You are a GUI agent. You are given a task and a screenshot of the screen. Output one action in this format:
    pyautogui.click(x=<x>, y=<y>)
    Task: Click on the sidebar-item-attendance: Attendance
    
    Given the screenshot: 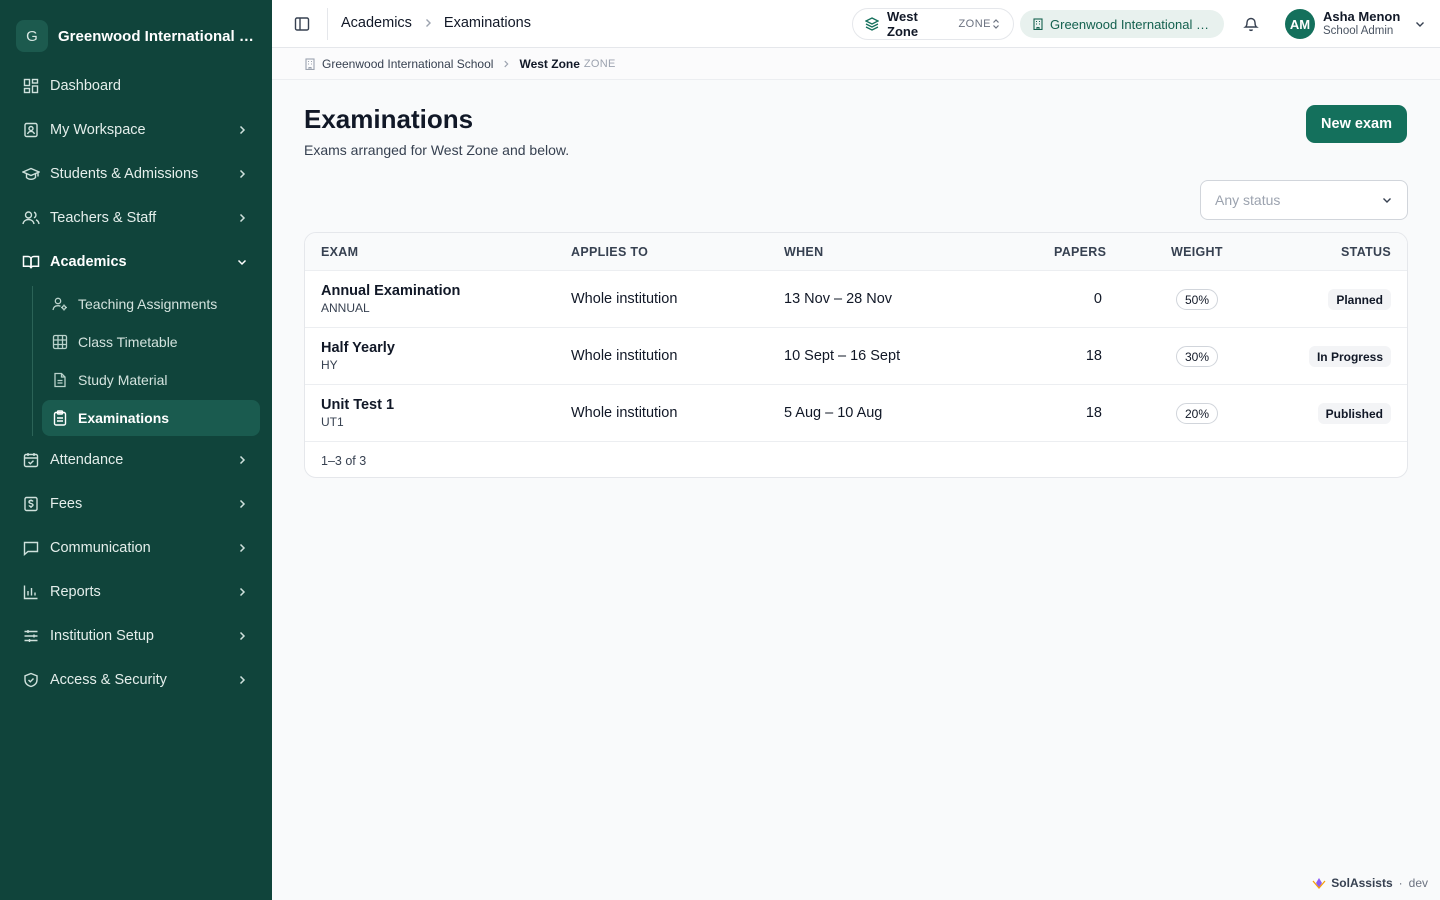 What is the action you would take?
    pyautogui.click(x=136, y=460)
    